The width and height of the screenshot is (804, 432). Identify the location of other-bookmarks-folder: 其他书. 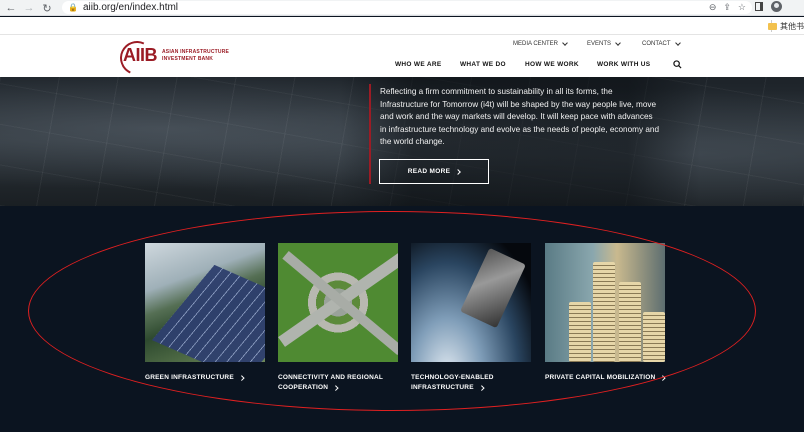
(786, 26).